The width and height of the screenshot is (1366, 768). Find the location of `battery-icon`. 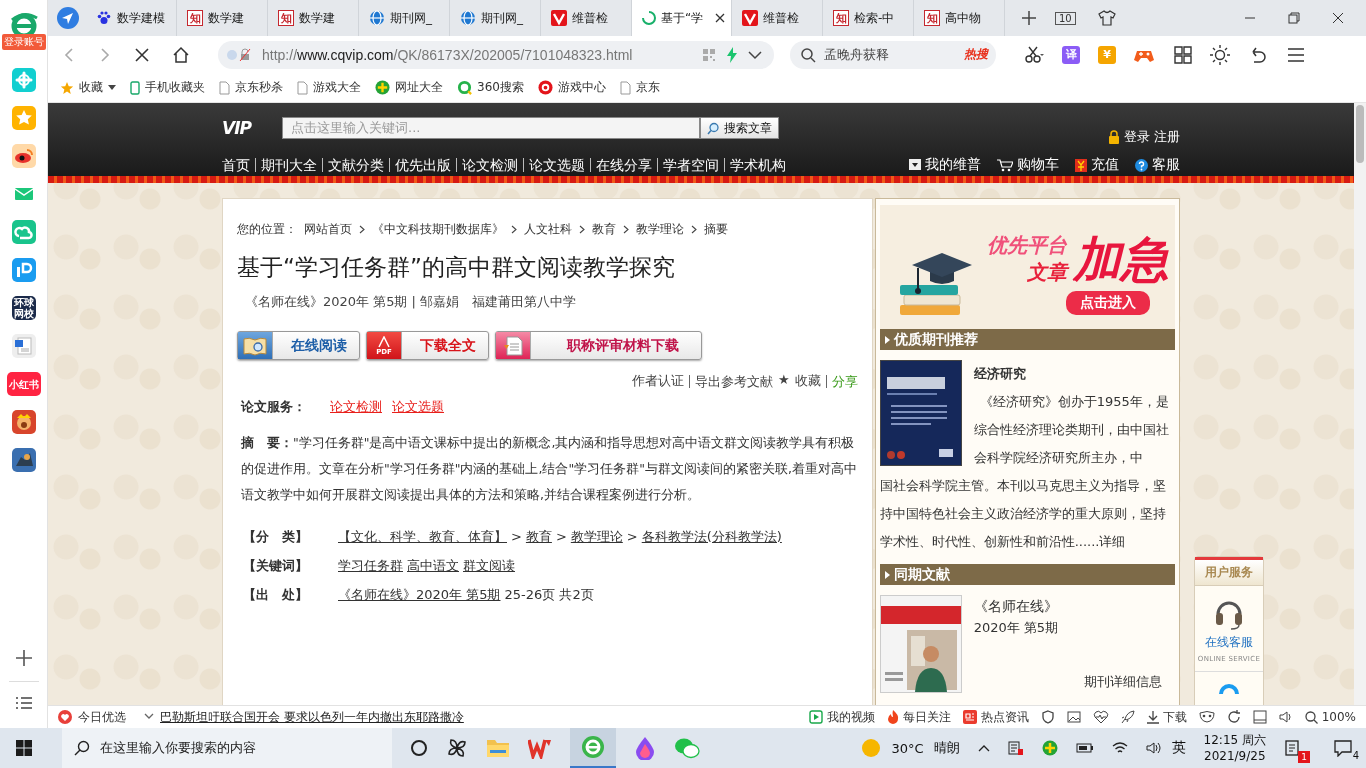

battery-icon is located at coordinates (1084, 748).